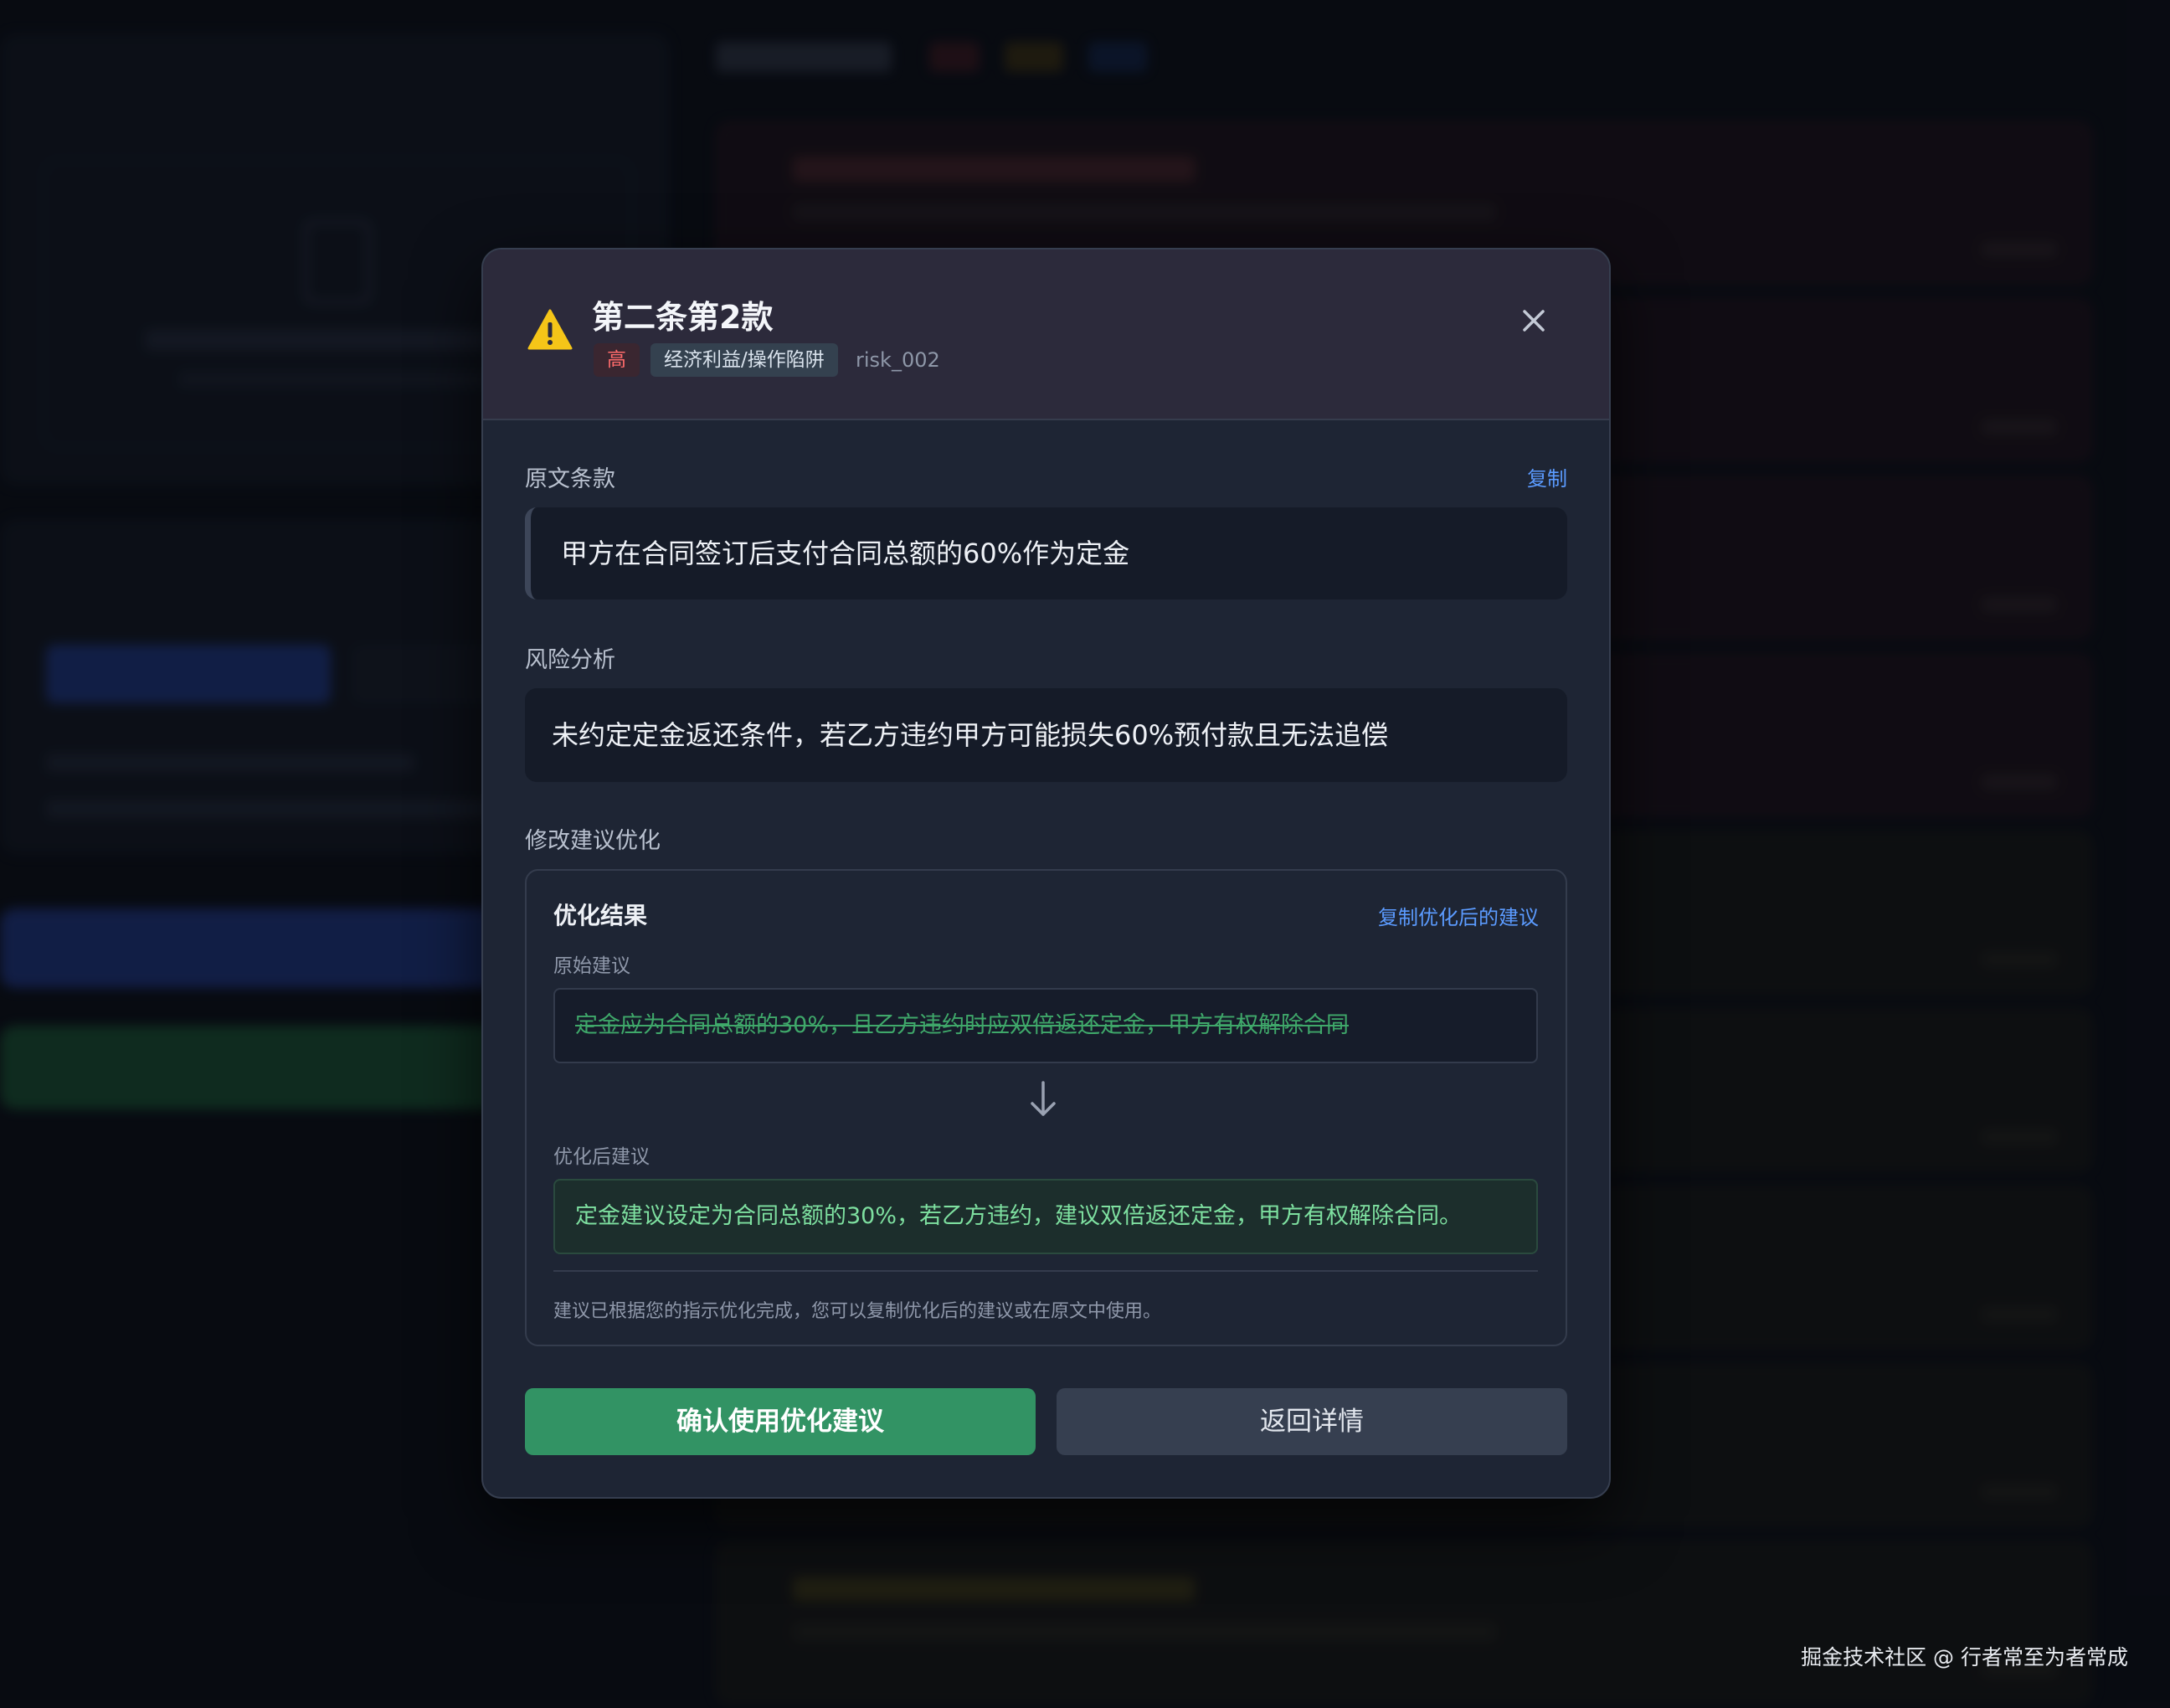 This screenshot has height=1708, width=2170. I want to click on close-icon, so click(1534, 321).